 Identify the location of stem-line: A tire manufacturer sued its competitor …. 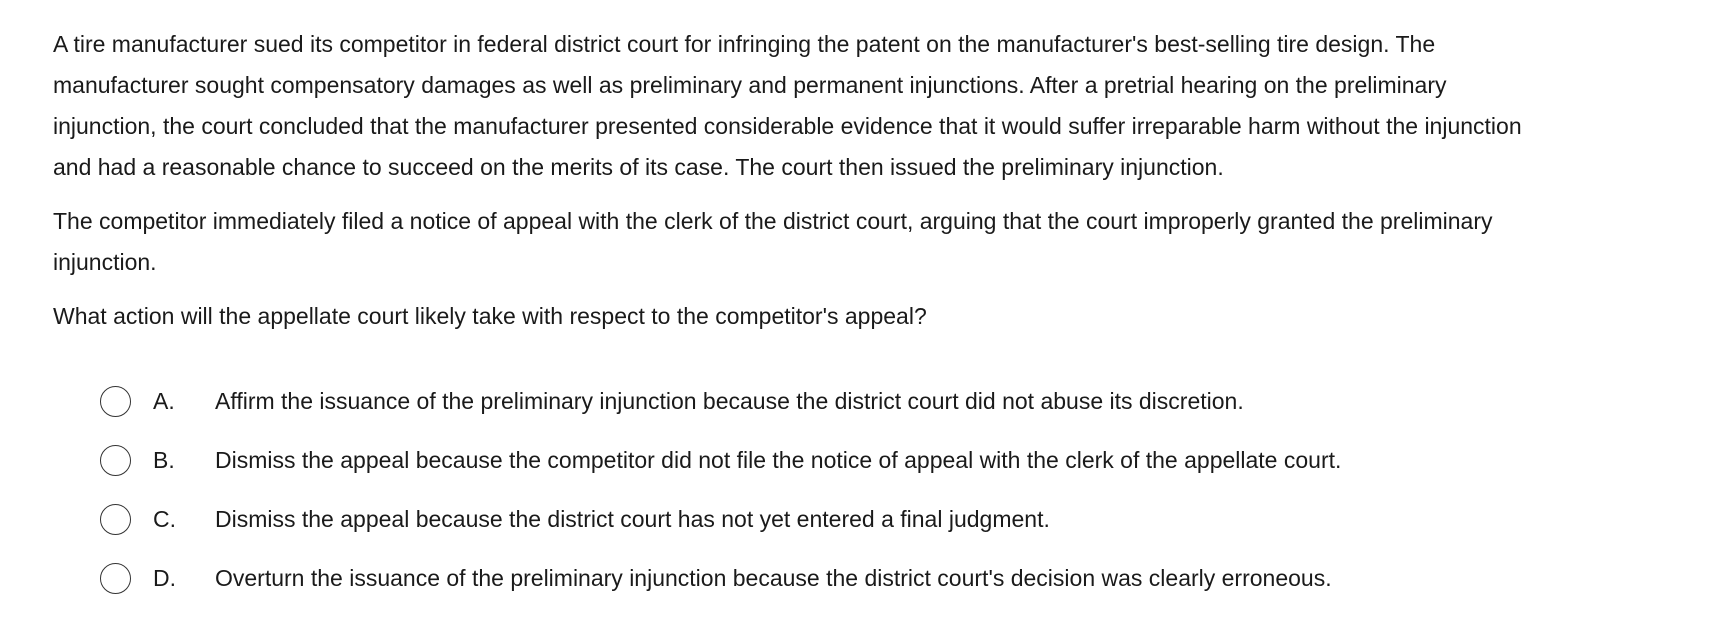
(744, 44).